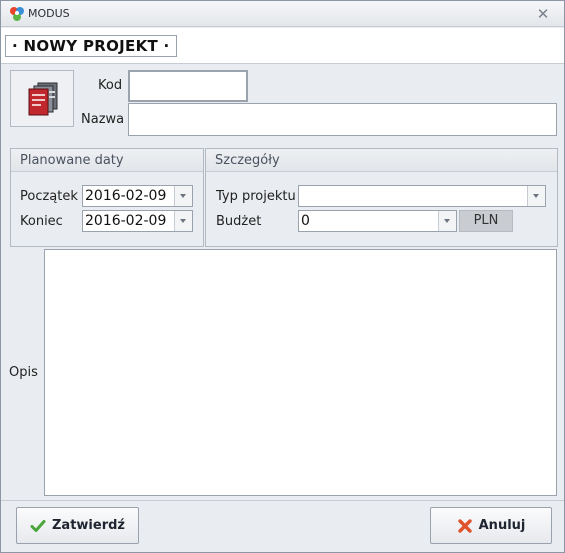  I want to click on kod-field, so click(188, 86).